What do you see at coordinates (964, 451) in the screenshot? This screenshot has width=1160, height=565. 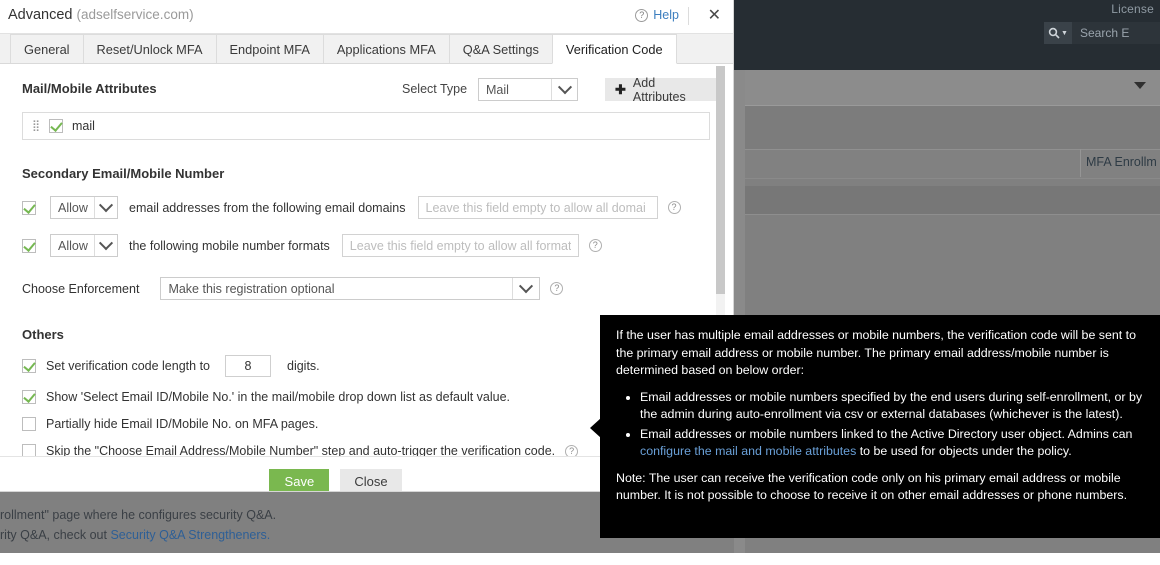 I see `tooltip-bullet-2-post: to be used for objects under the policy.` at bounding box center [964, 451].